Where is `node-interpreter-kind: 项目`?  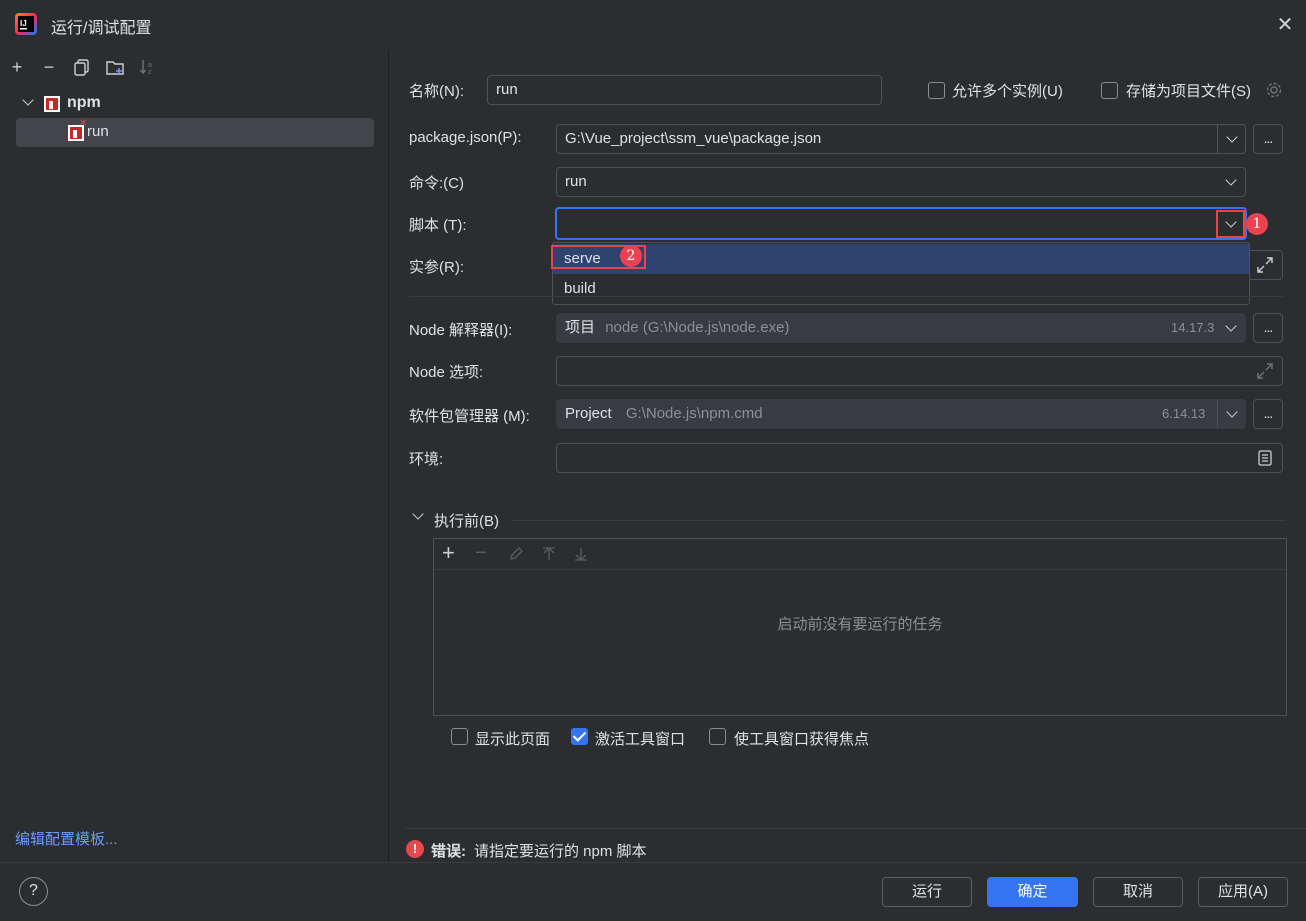
node-interpreter-kind: 项目 is located at coordinates (580, 327).